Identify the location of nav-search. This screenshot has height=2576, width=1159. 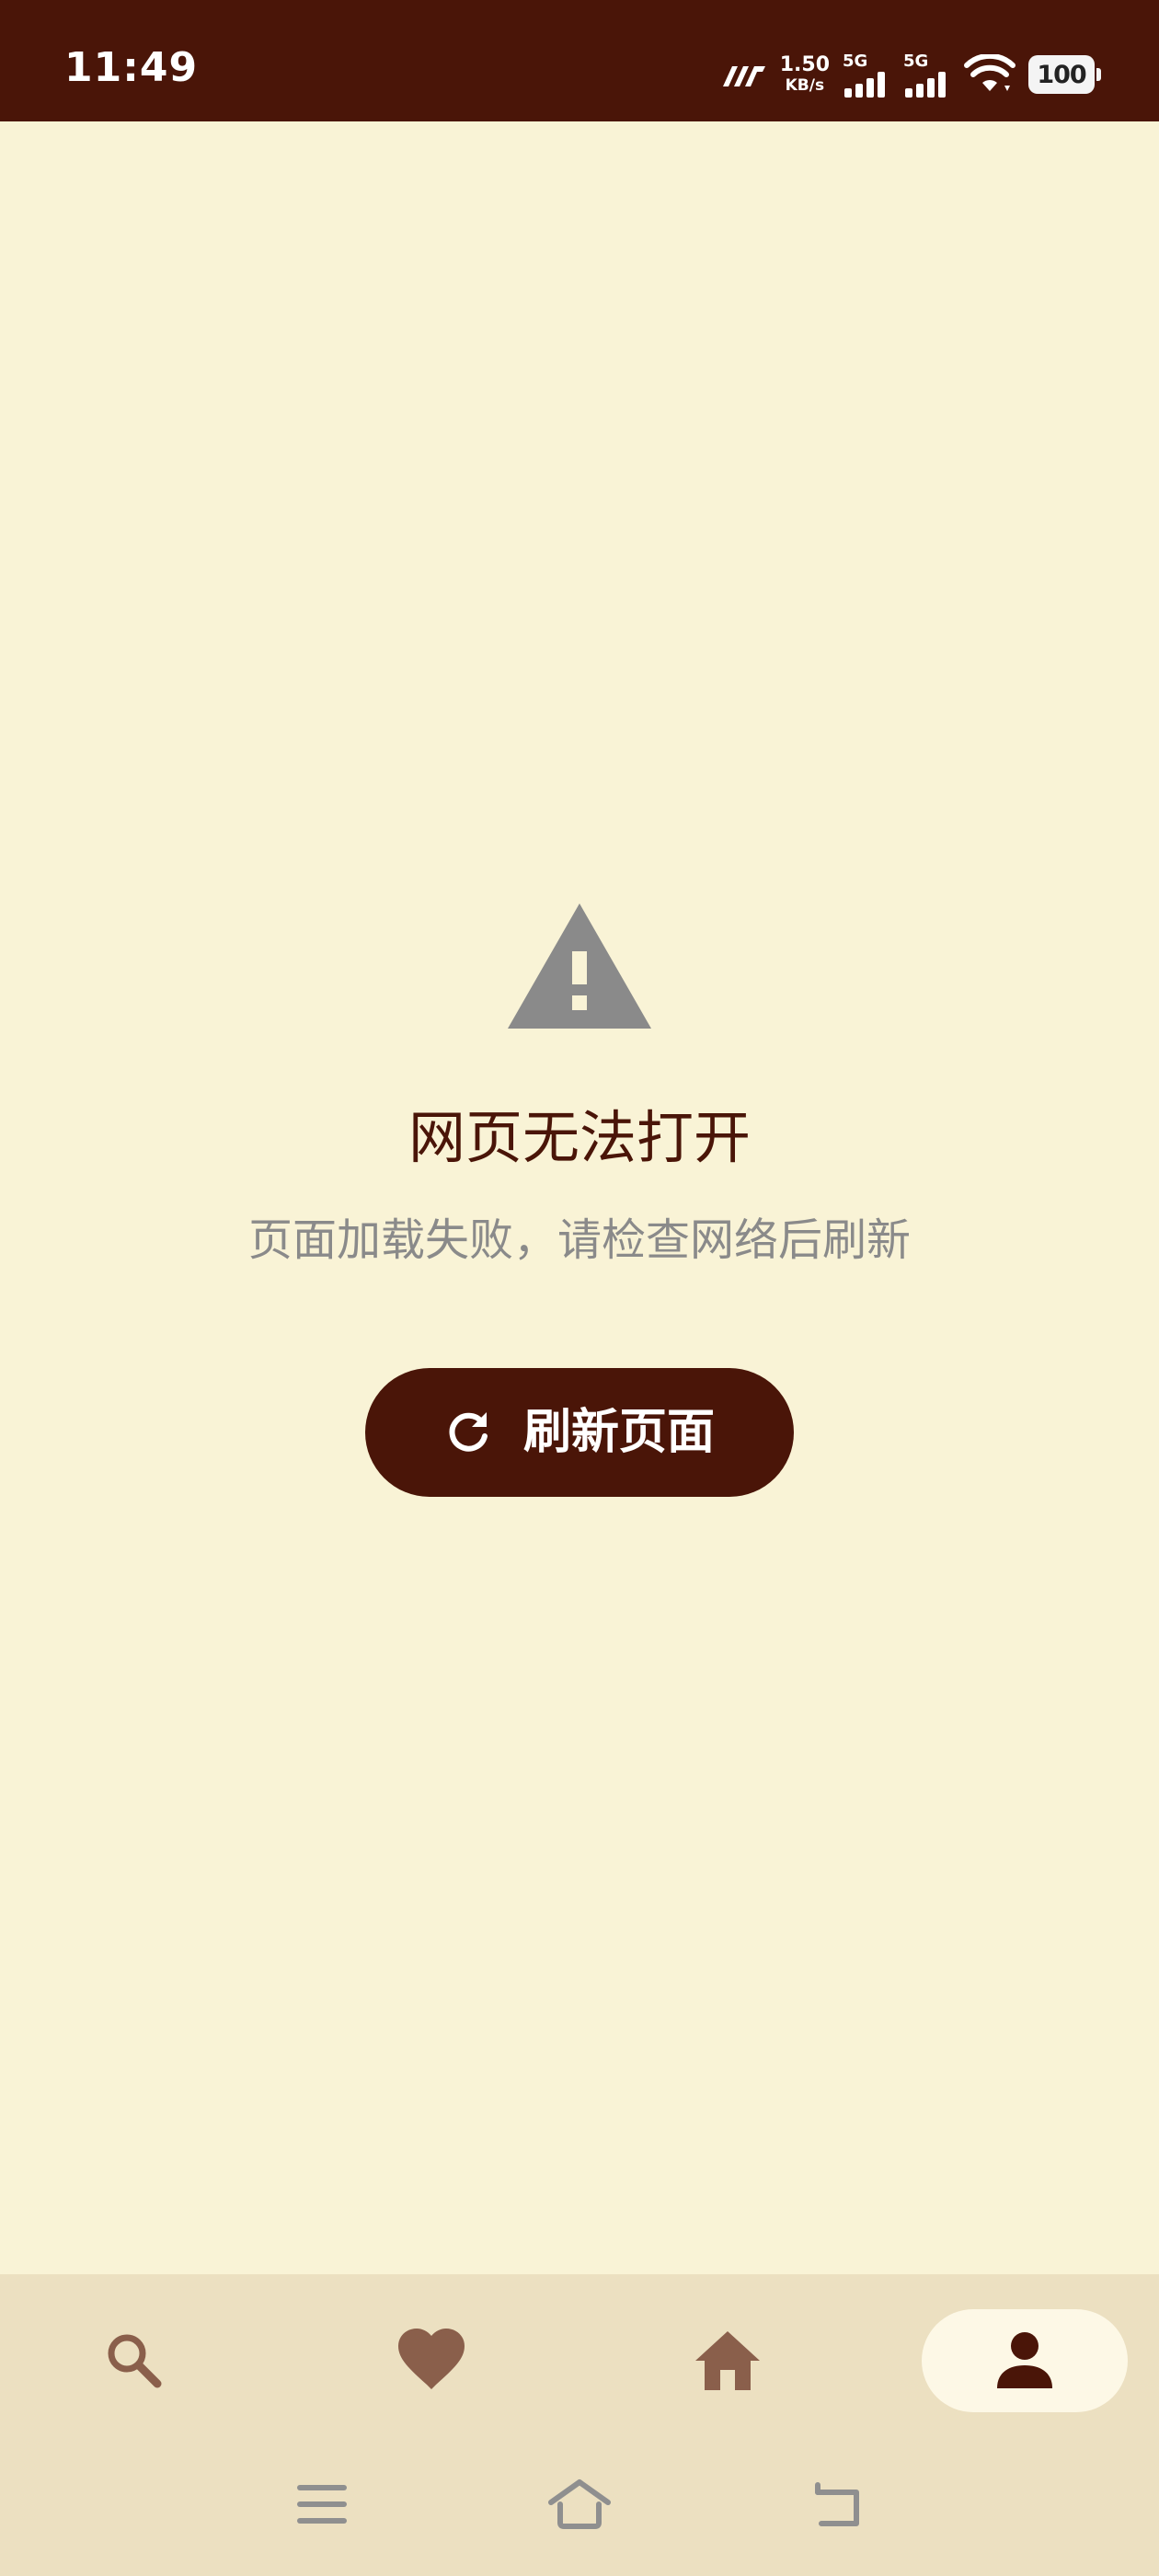
(134, 2360).